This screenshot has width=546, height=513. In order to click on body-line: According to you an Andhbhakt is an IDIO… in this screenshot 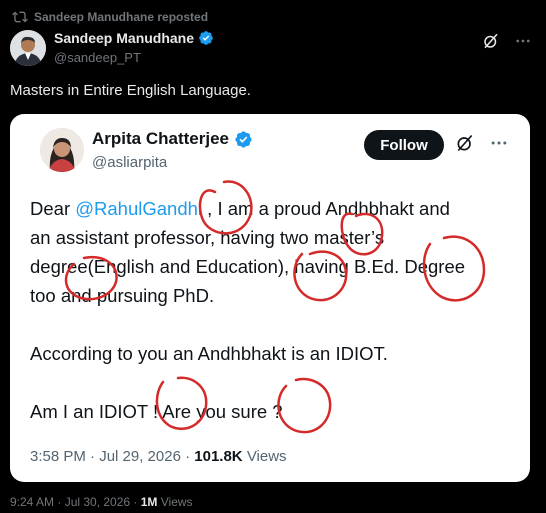, I will do `click(209, 353)`.